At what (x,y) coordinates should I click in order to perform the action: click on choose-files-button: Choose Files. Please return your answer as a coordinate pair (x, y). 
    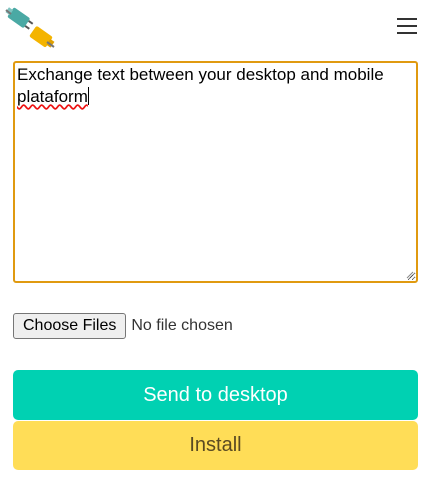
    Looking at the image, I should click on (70, 326).